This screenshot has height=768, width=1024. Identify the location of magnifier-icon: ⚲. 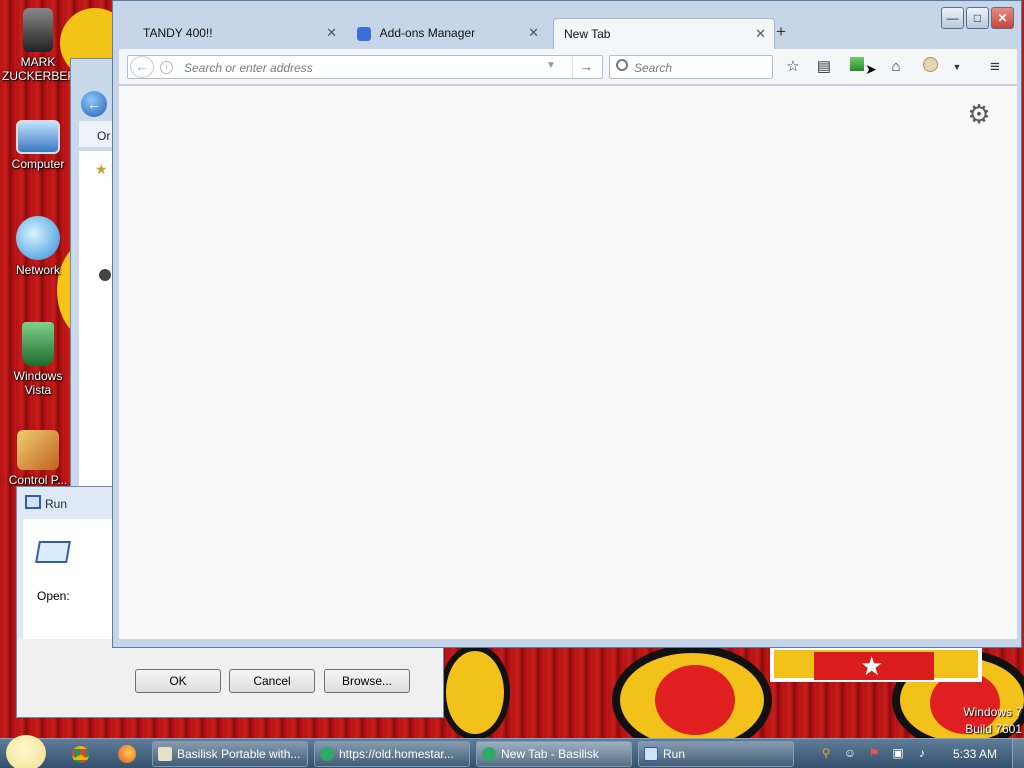
(826, 753).